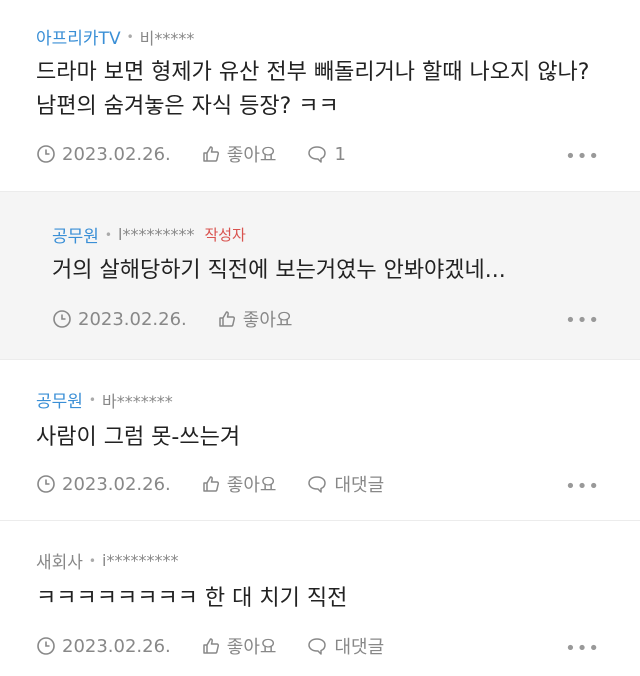 The width and height of the screenshot is (640, 676). Describe the element at coordinates (140, 560) in the screenshot. I see `comment-username: i*********` at that location.